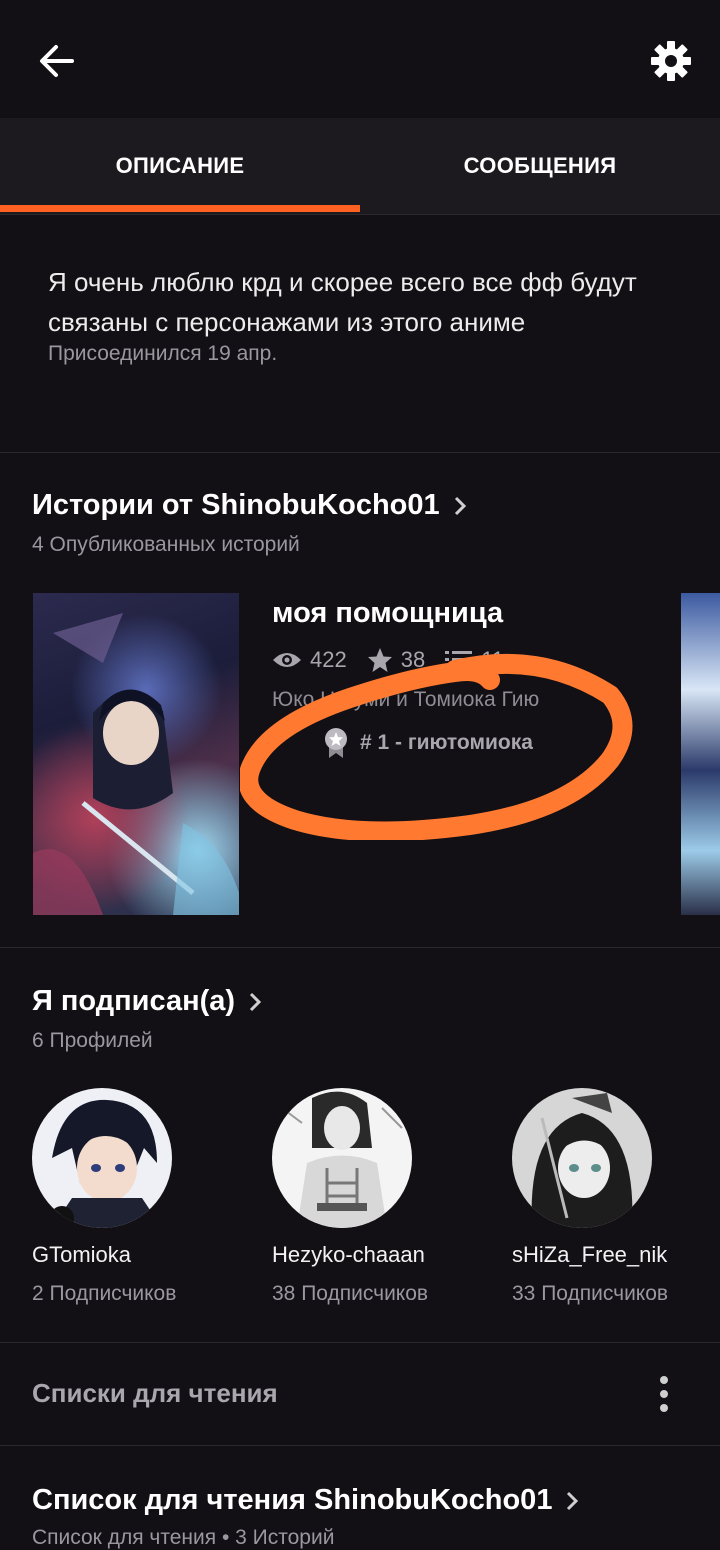 The height and width of the screenshot is (1550, 720). What do you see at coordinates (446, 742) in the screenshot?
I see `rank-text: # 1 - гиютомиока` at bounding box center [446, 742].